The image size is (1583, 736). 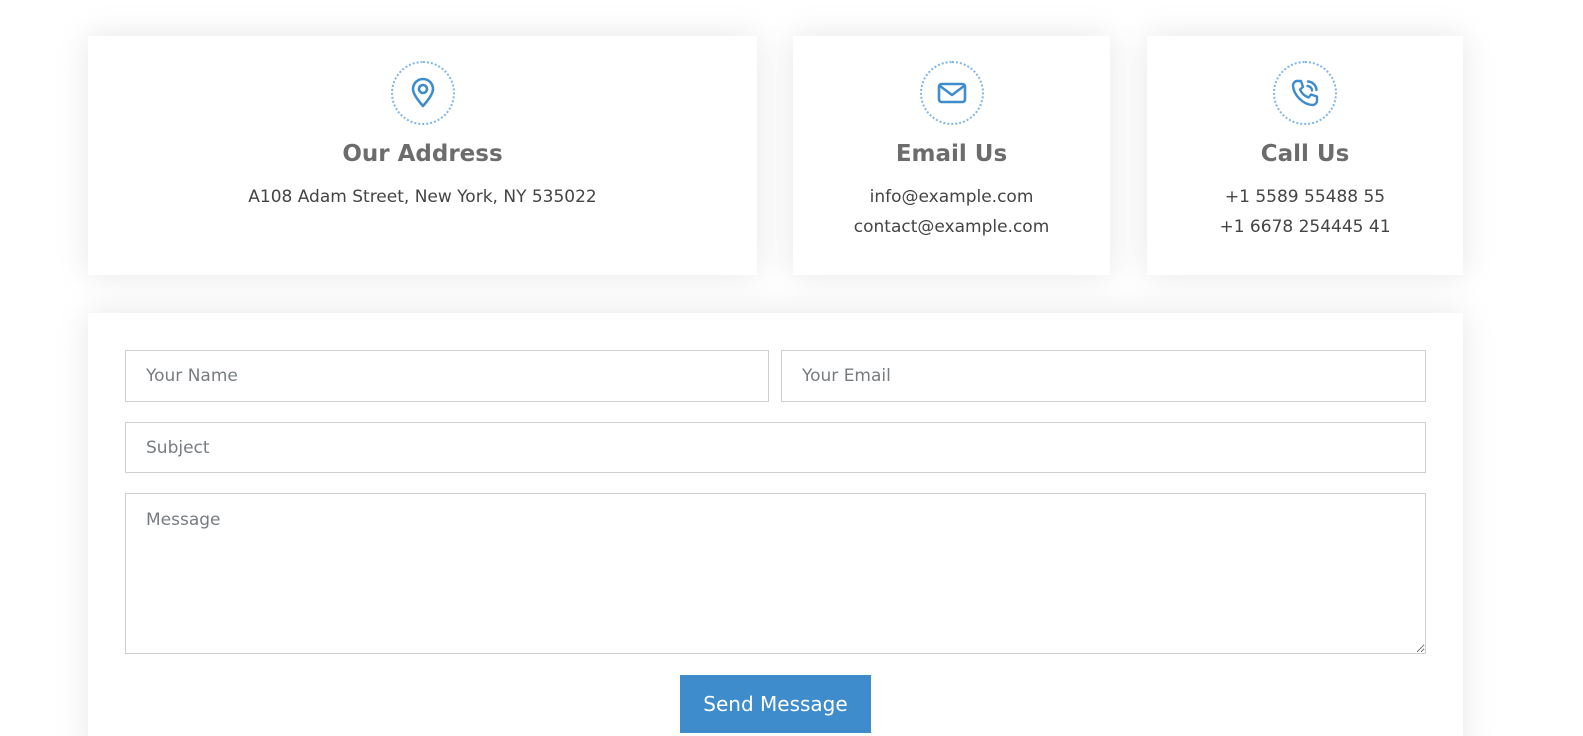 What do you see at coordinates (1305, 227) in the screenshot?
I see `phone-line-2: +1 6678 254445 41` at bounding box center [1305, 227].